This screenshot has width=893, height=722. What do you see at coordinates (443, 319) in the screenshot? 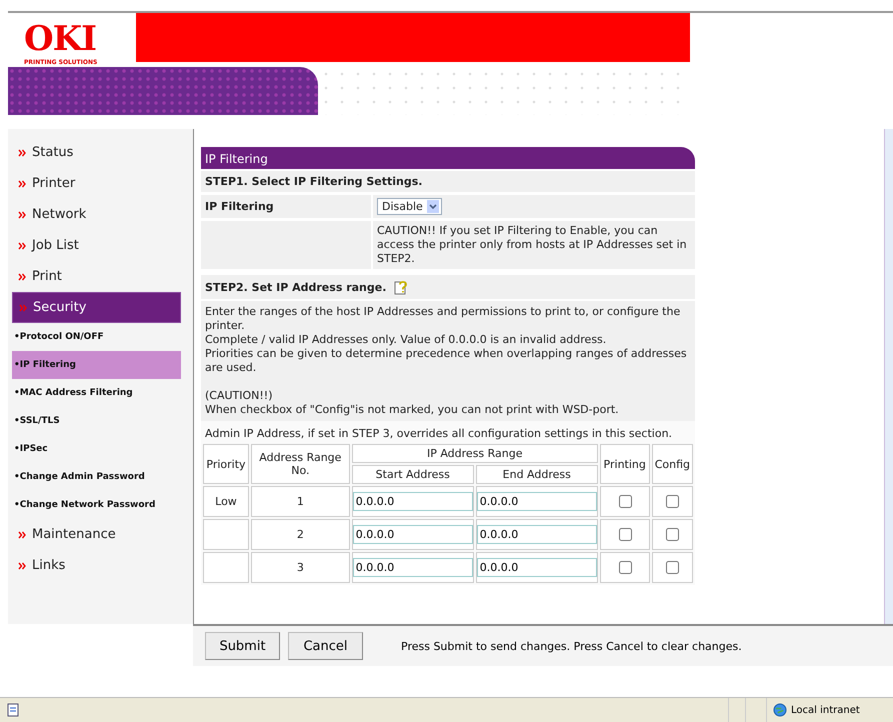
I see `description-text: Enter the ranges of the host IP Addresses and permissions to print to, or configure the printer.` at bounding box center [443, 319].